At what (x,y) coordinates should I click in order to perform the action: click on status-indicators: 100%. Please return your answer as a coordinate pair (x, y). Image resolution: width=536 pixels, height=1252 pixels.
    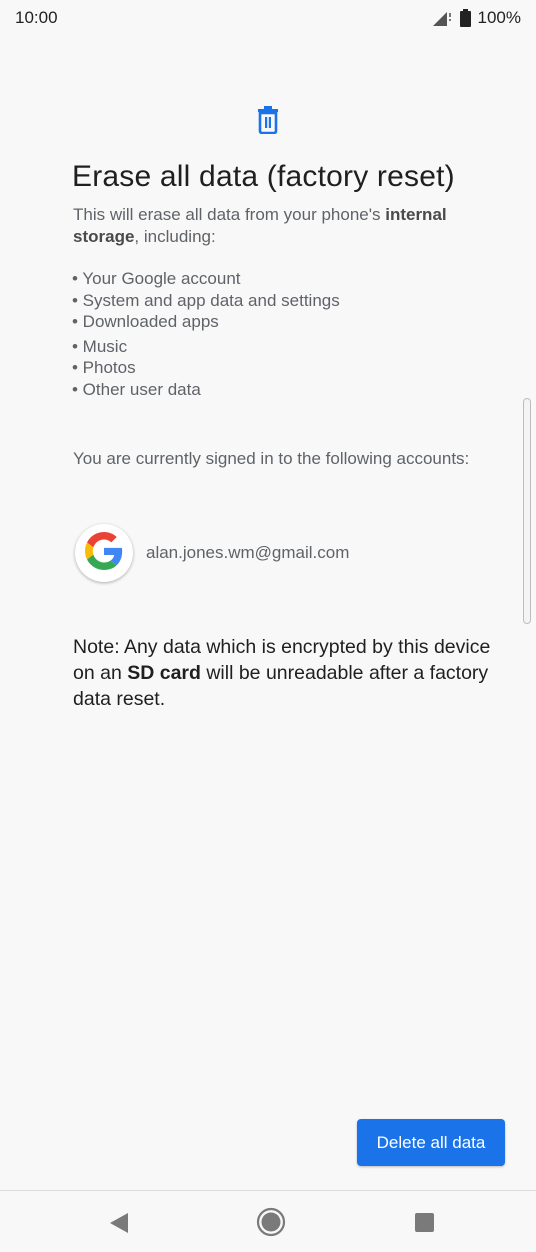
    Looking at the image, I should click on (476, 18).